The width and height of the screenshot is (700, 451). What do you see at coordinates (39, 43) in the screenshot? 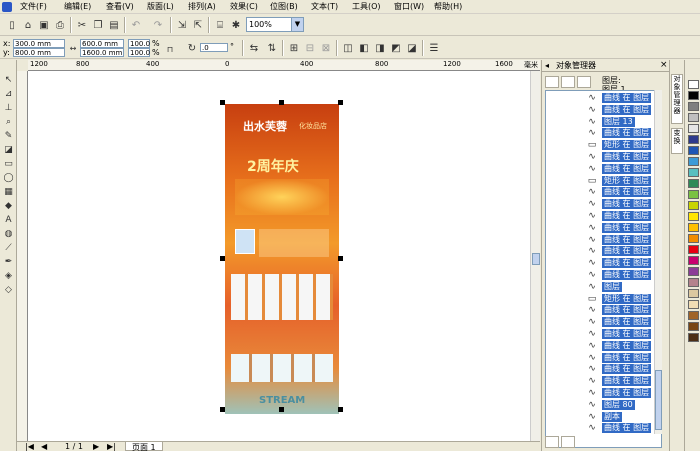
I see `x-position-field: 300.0 mm` at bounding box center [39, 43].